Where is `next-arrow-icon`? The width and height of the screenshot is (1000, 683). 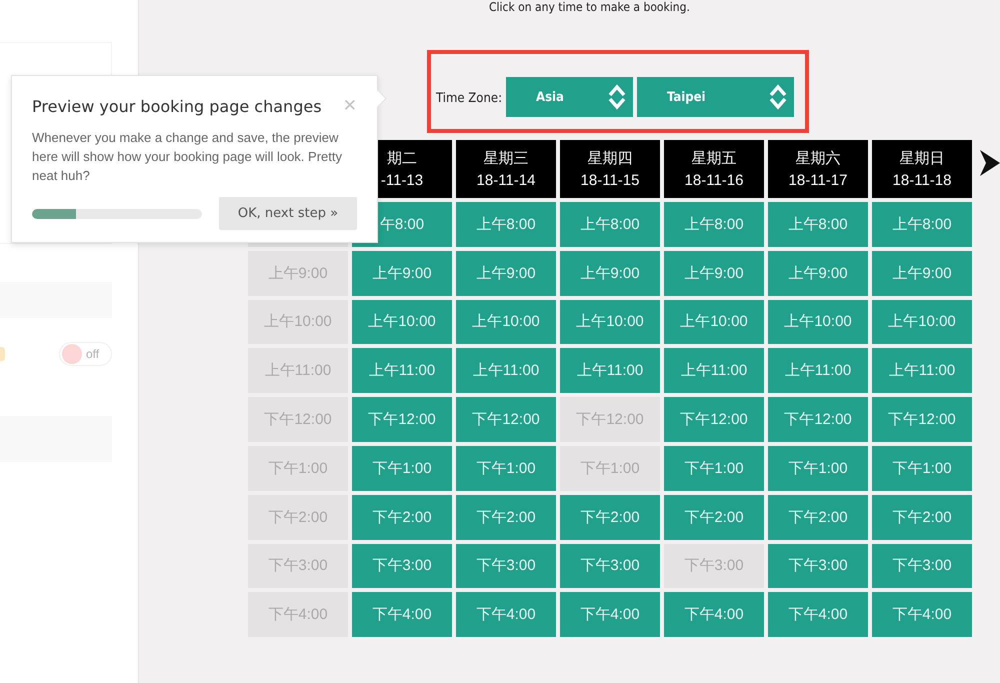 next-arrow-icon is located at coordinates (990, 163).